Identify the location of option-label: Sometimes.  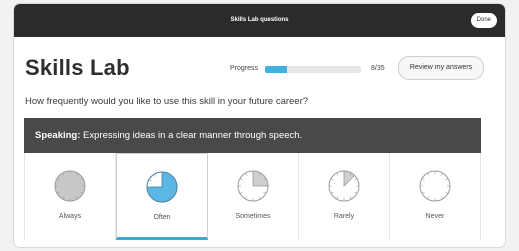
(253, 216).